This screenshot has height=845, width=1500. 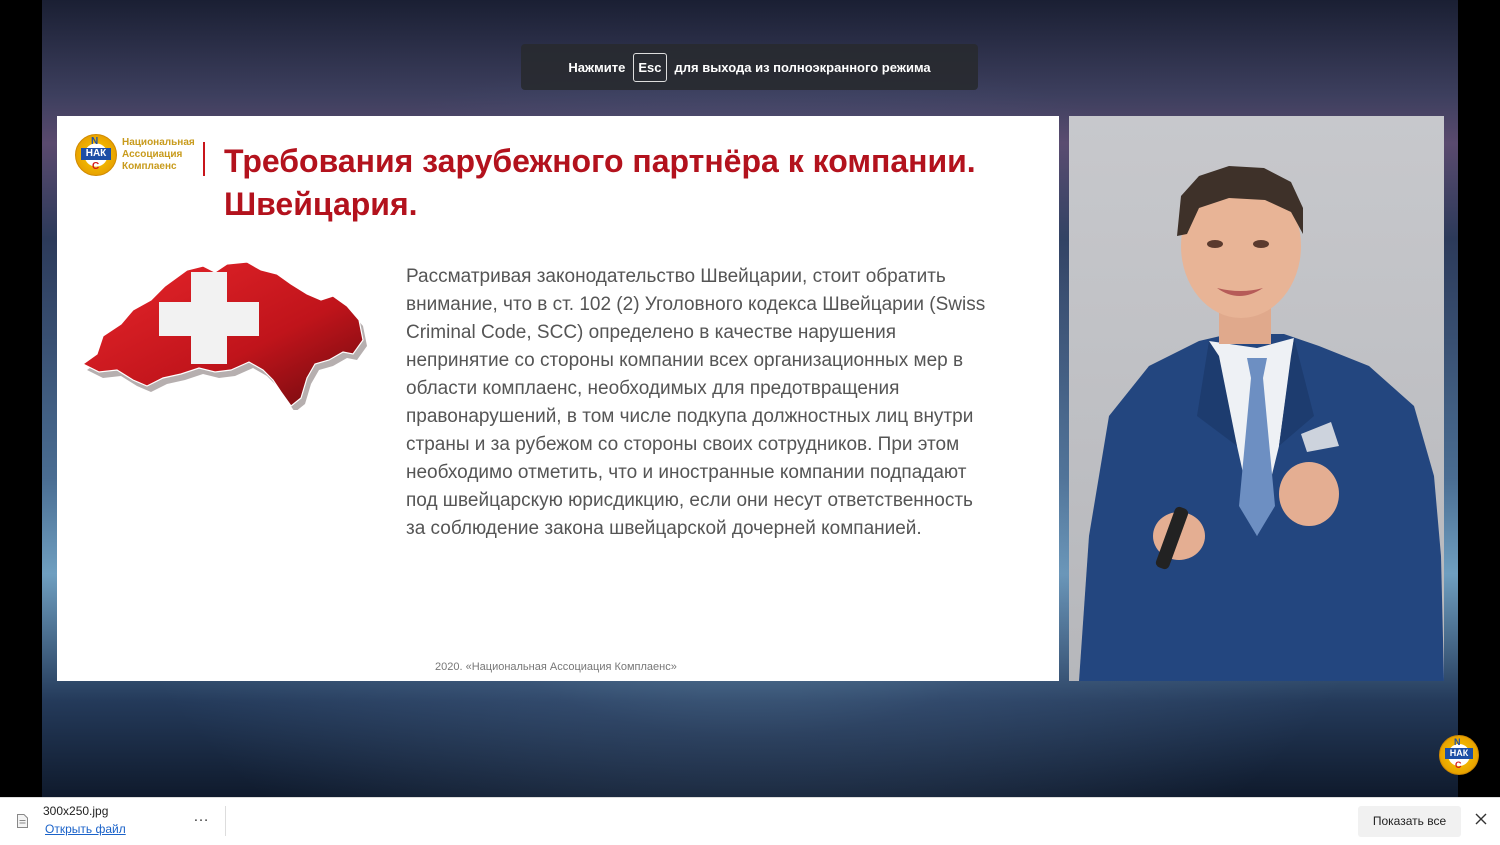 What do you see at coordinates (802, 67) in the screenshot?
I see `toast-suffix: для выхода из полноэкранного режима` at bounding box center [802, 67].